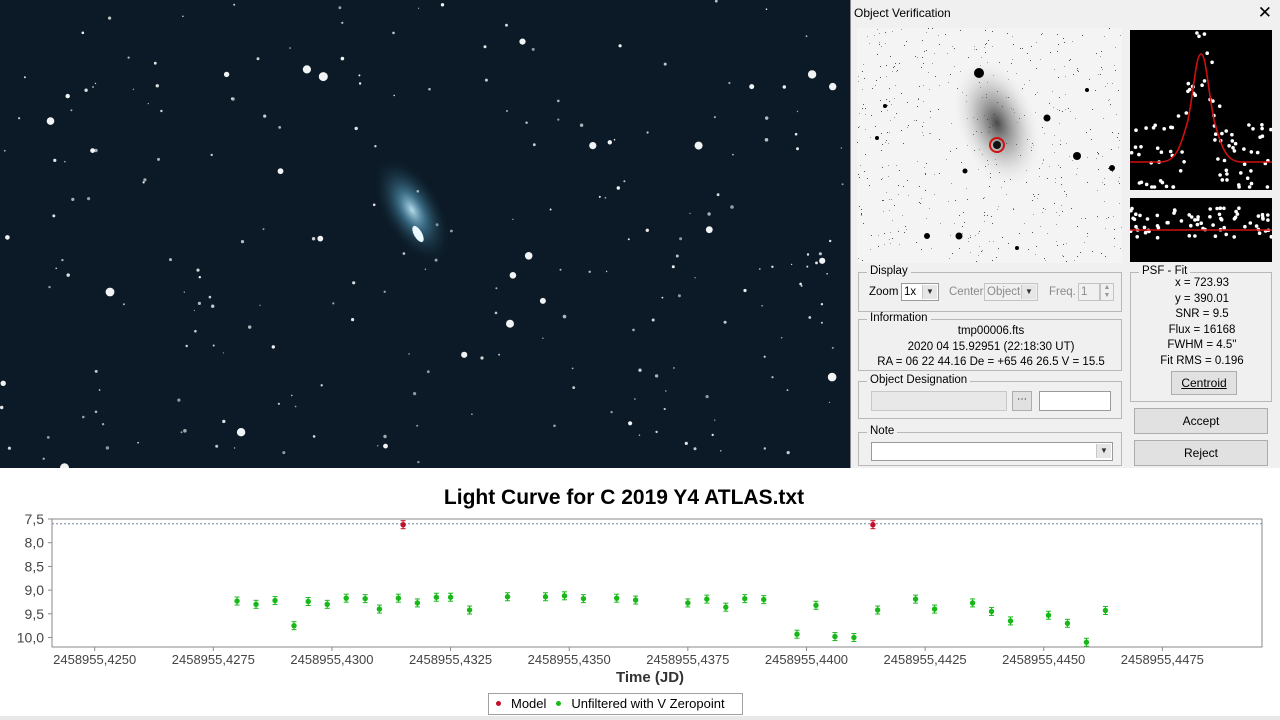  What do you see at coordinates (989, 145) in the screenshot?
I see `object-cutout-image` at bounding box center [989, 145].